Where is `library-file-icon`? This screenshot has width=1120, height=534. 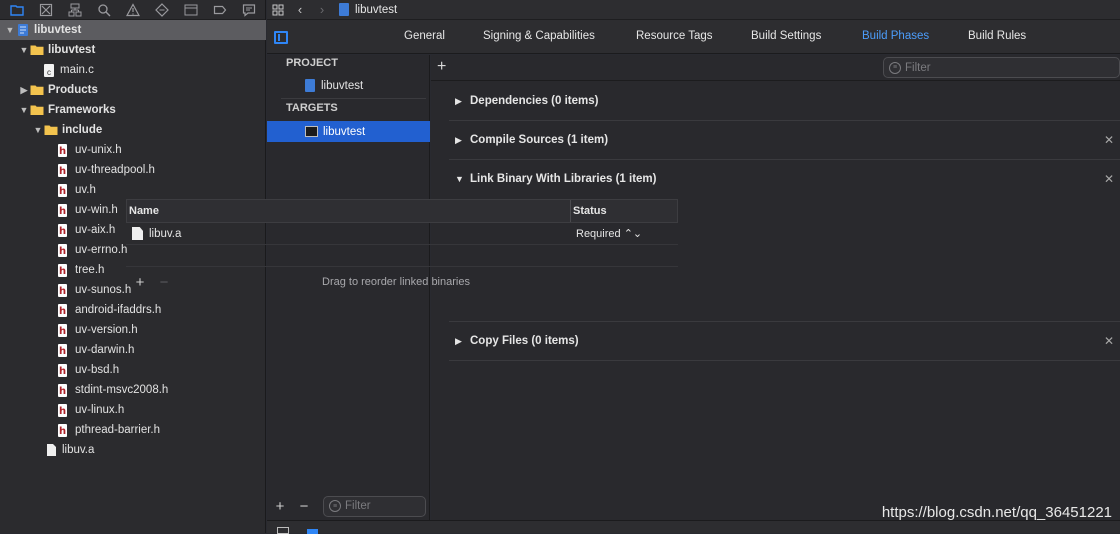
library-file-icon is located at coordinates (51, 450).